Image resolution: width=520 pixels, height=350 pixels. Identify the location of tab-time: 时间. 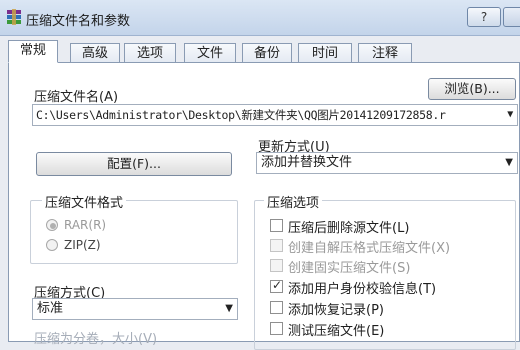
(325, 53).